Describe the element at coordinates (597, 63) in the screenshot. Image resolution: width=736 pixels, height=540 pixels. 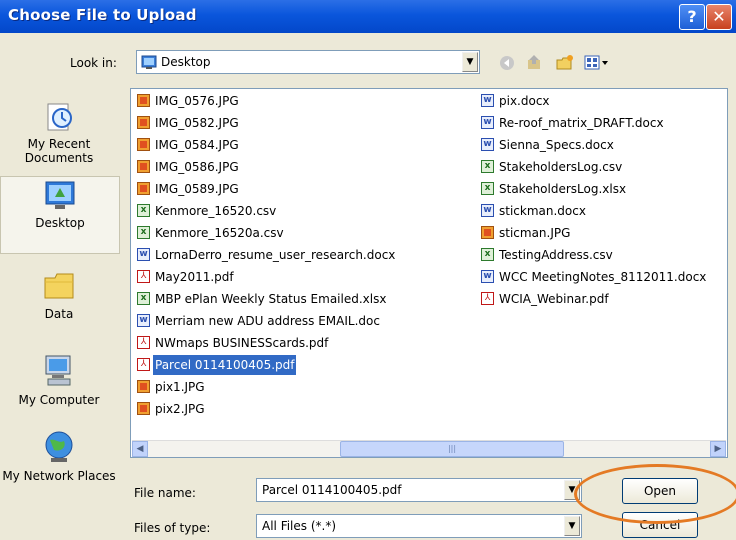
I see `views-menu-icon` at that location.